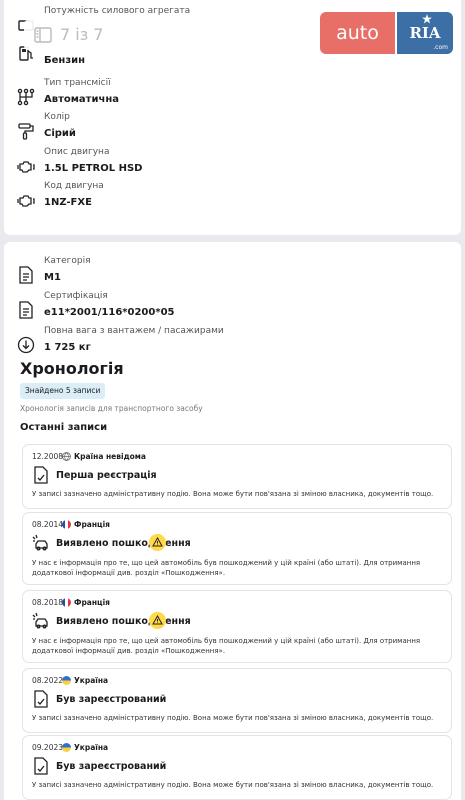  Describe the element at coordinates (117, 11) in the screenshot. I see `spec-label: Потужність силового агрегата` at that location.